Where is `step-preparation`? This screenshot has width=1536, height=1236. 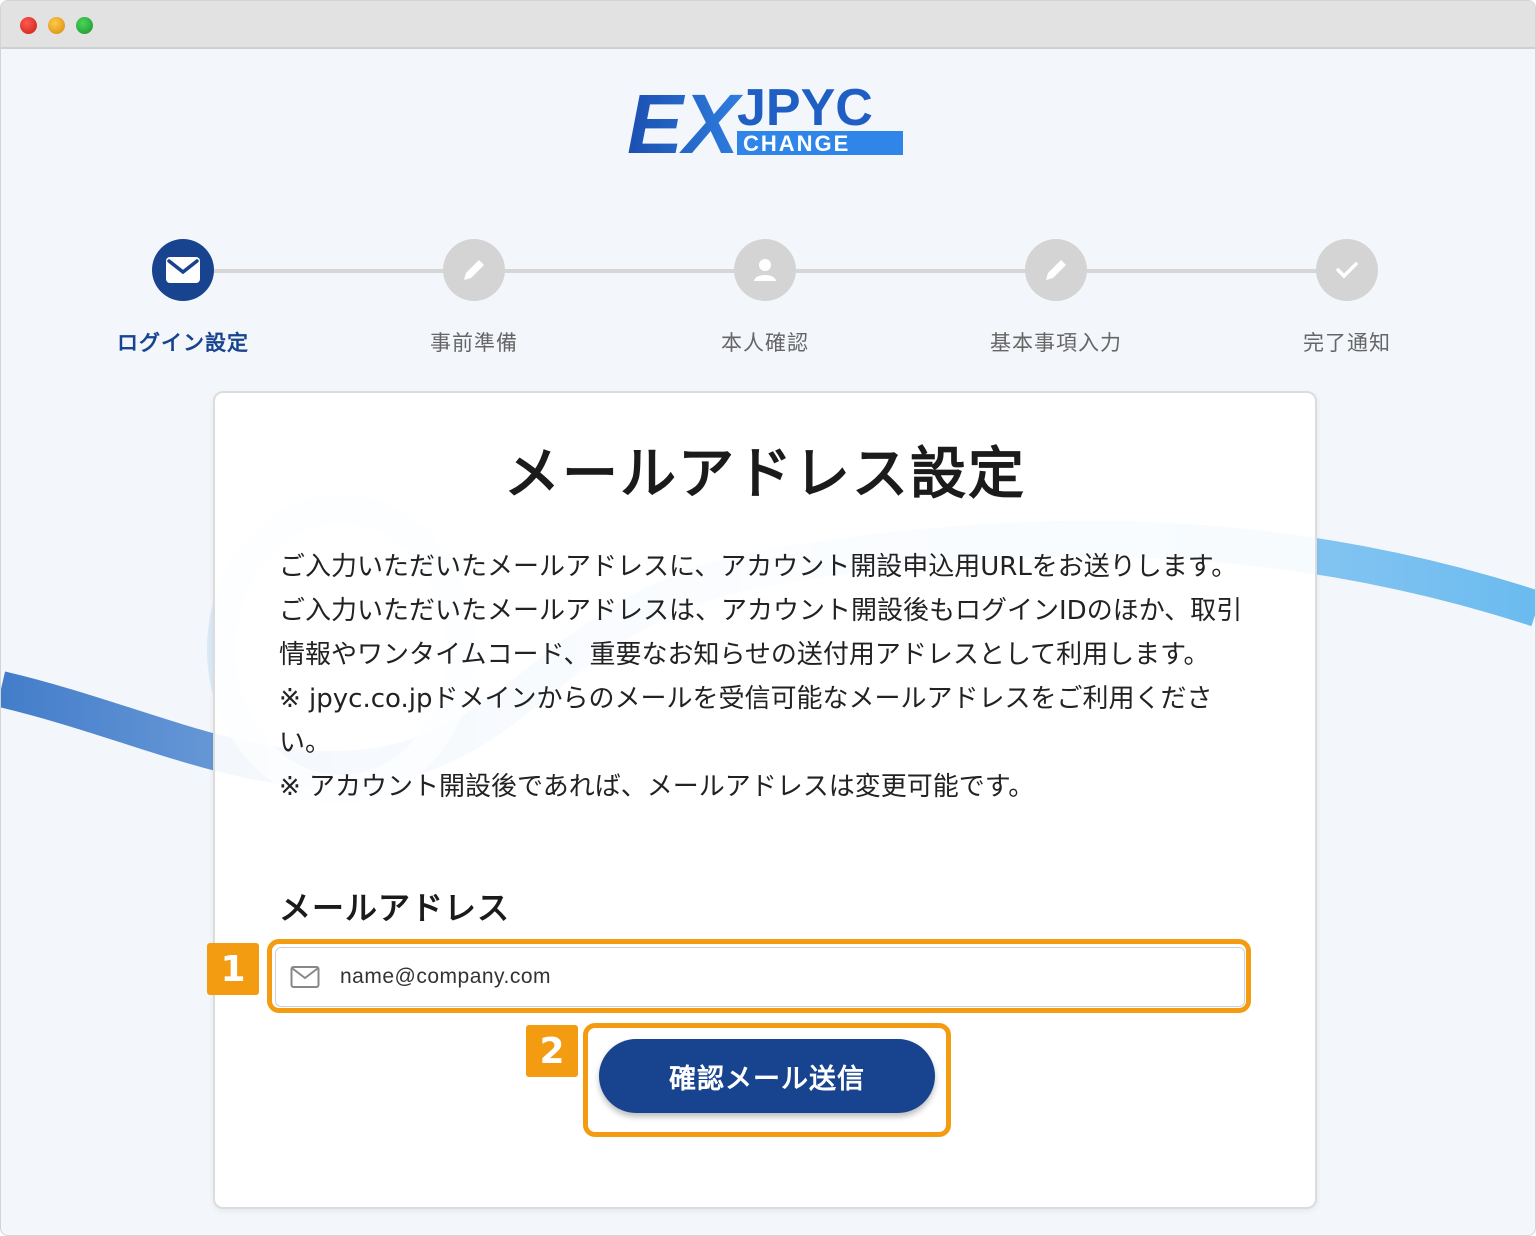
step-preparation is located at coordinates (474, 270).